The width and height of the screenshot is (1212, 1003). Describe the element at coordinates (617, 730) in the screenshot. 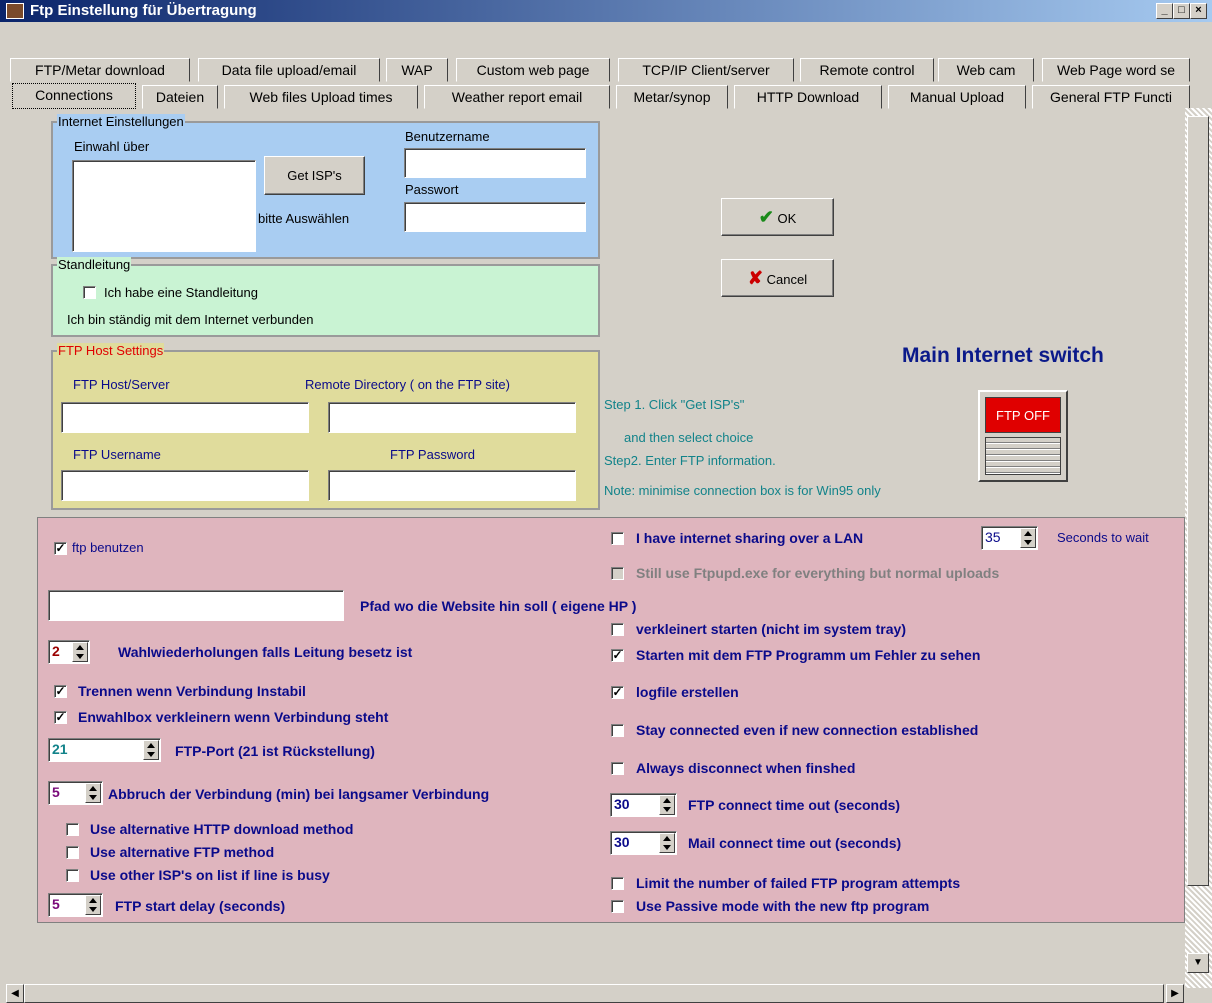

I see `stay-connected-checkbox` at that location.